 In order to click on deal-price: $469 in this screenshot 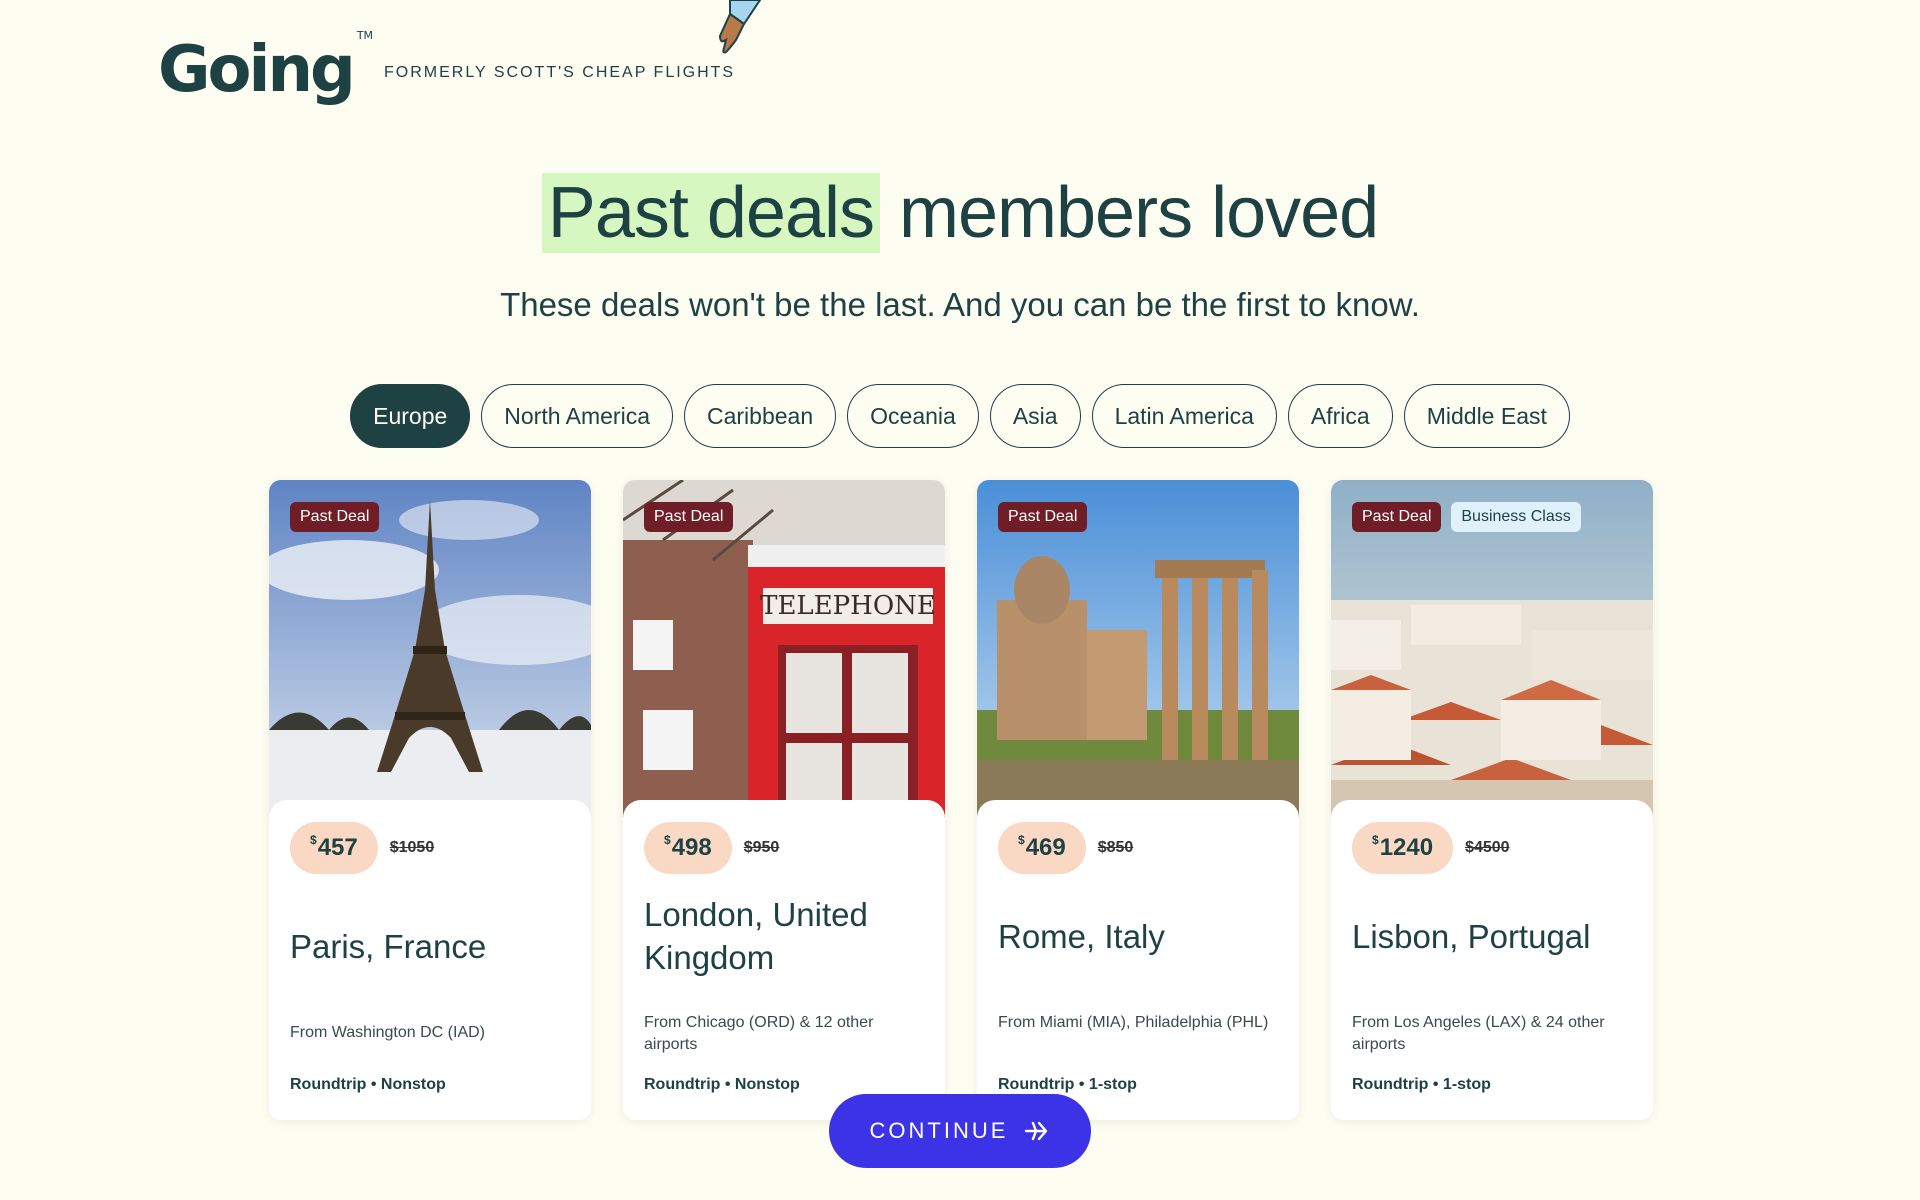, I will do `click(1042, 848)`.